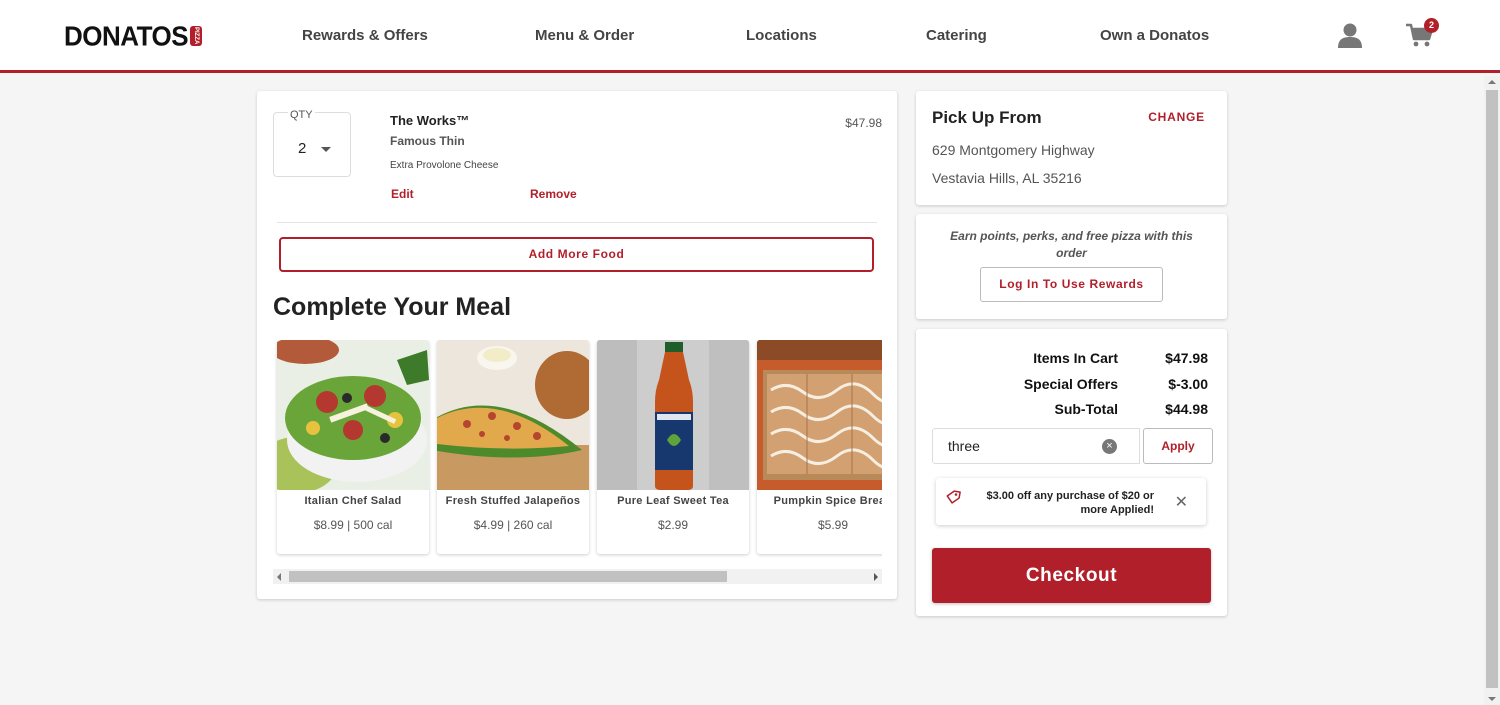 The image size is (1500, 705). Describe the element at coordinates (1492, 82) in the screenshot. I see `scroll-up-arrow-icon` at that location.